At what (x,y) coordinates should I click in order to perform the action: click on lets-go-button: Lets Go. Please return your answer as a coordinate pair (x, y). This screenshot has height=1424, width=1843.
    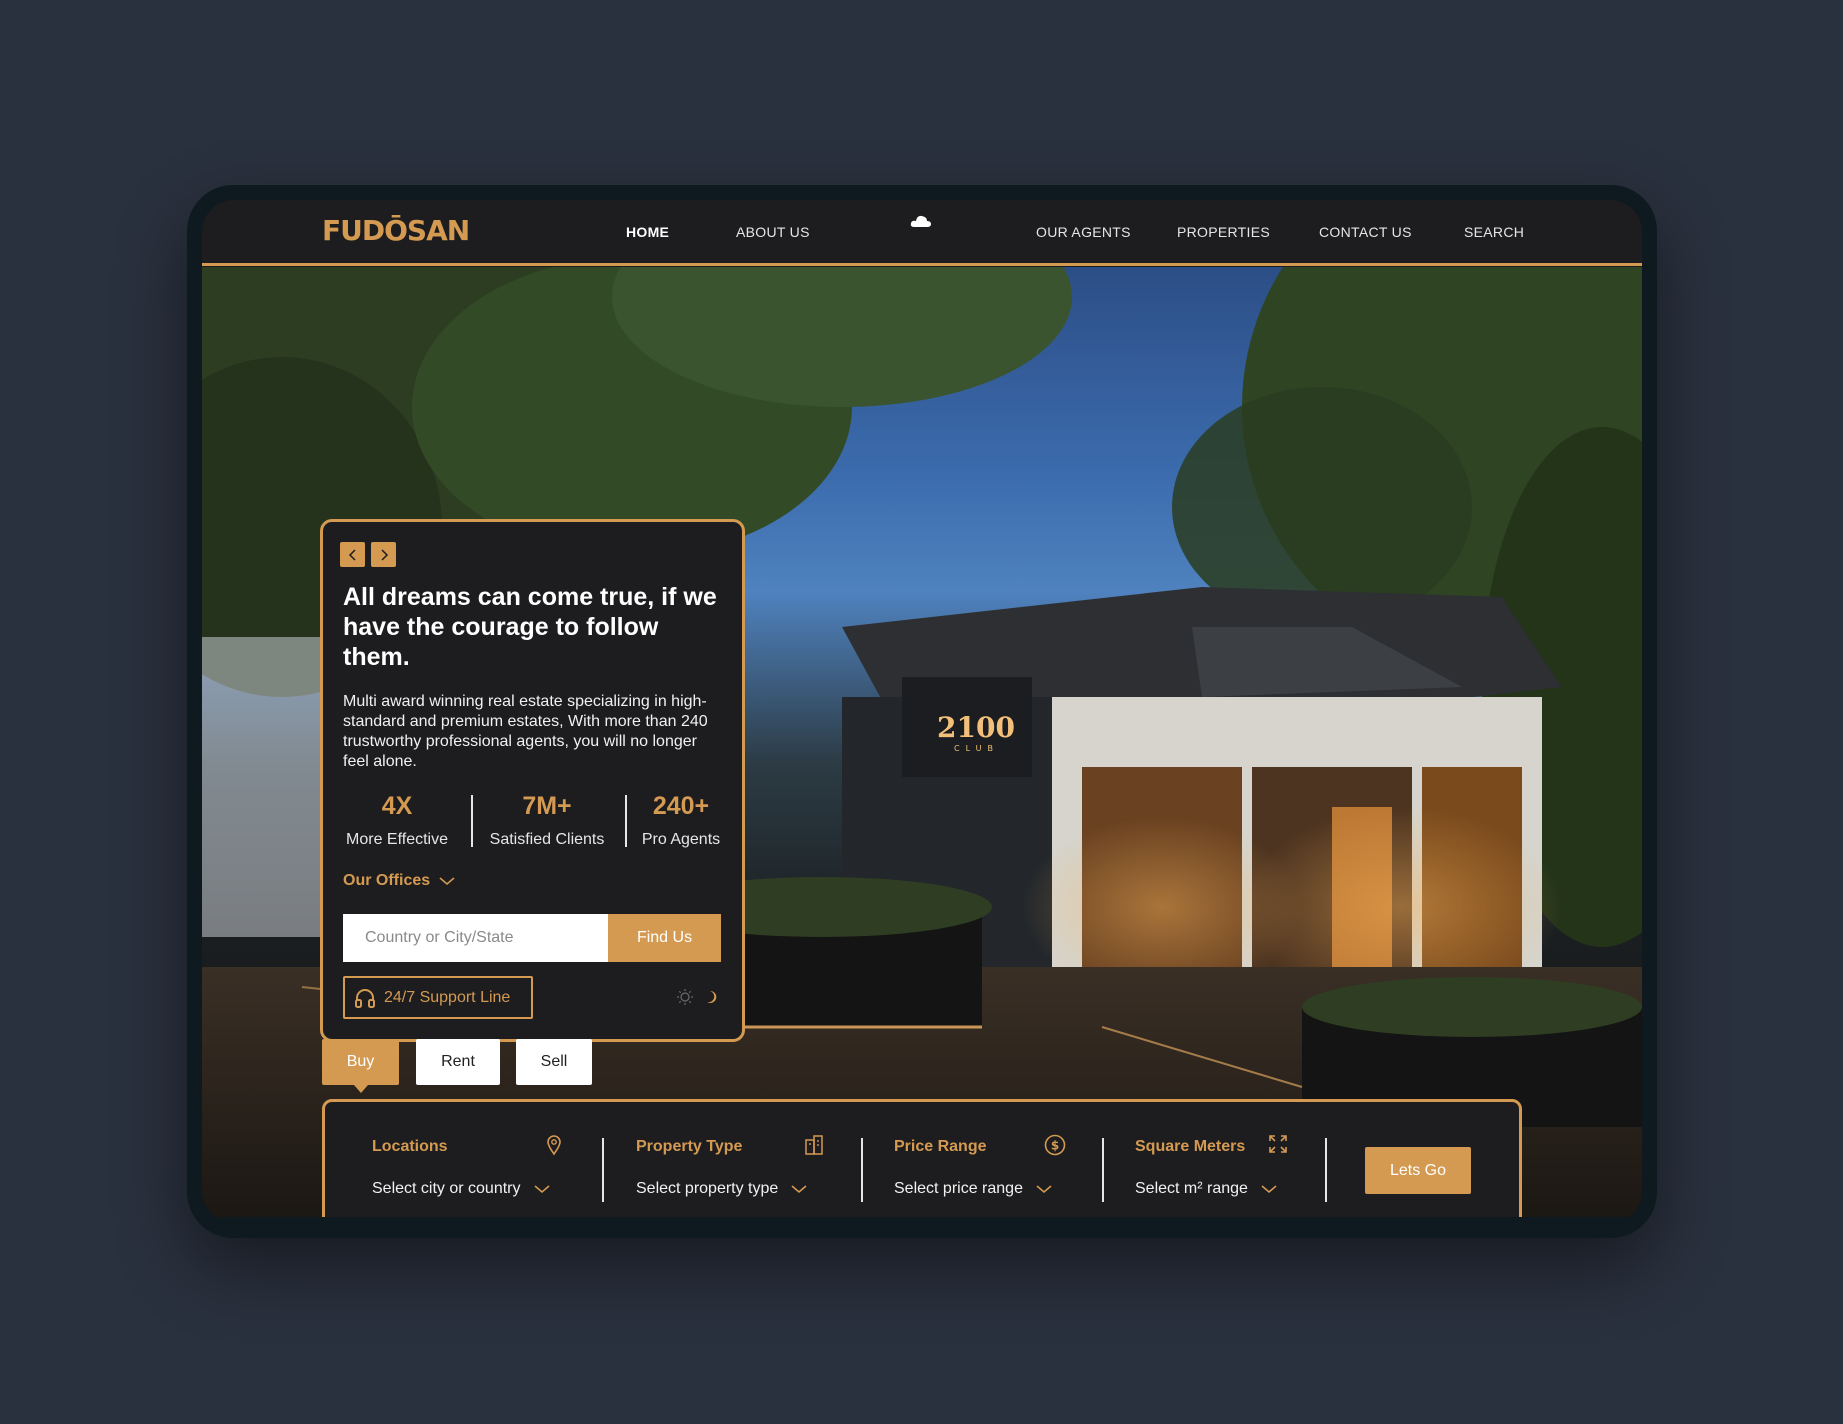
    Looking at the image, I should click on (1418, 1170).